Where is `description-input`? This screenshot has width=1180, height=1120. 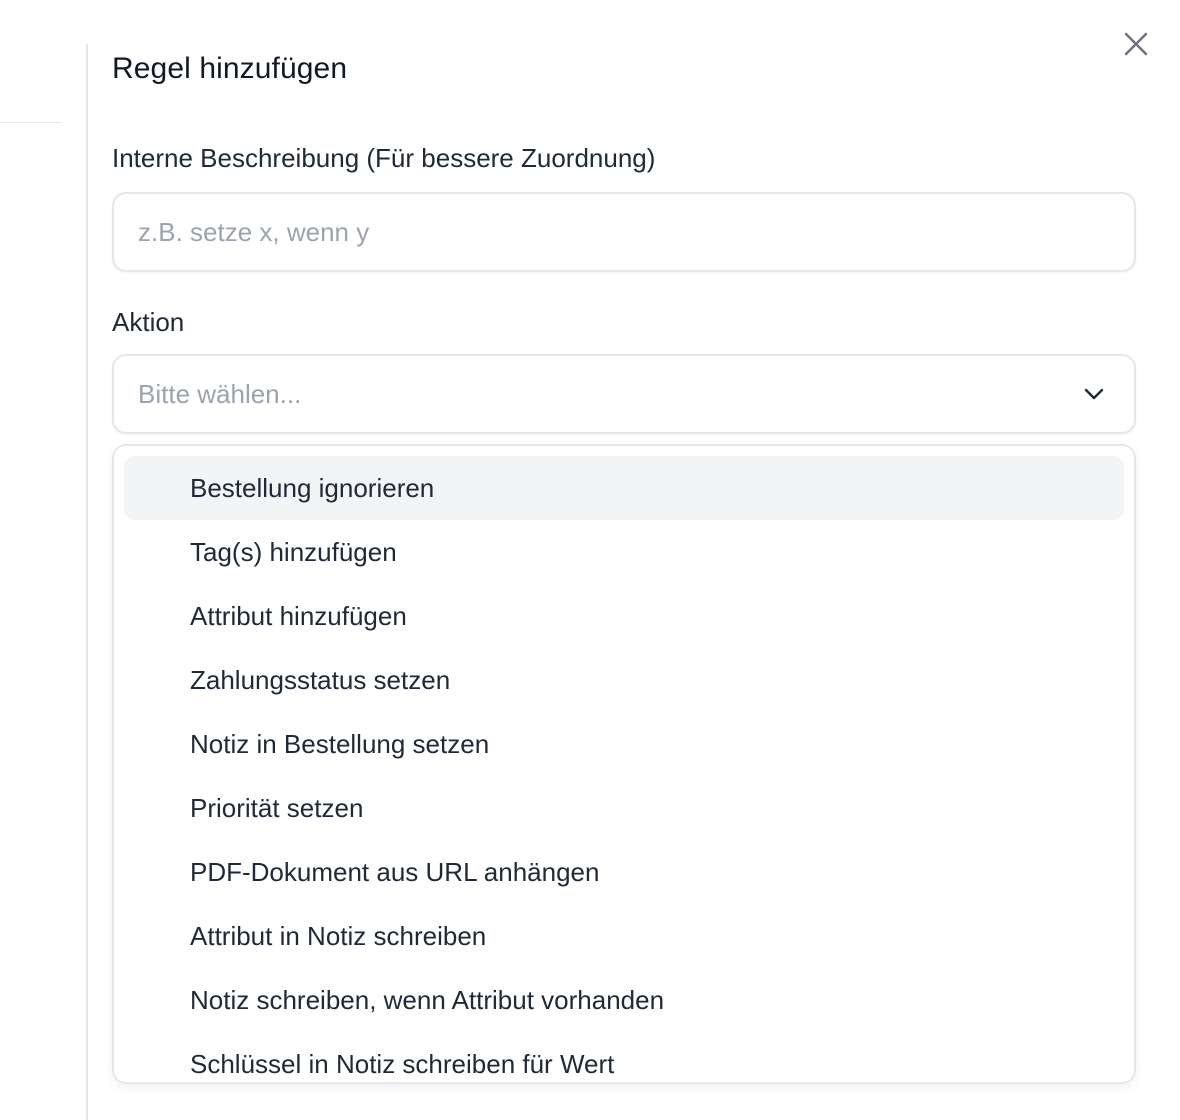 description-input is located at coordinates (624, 232).